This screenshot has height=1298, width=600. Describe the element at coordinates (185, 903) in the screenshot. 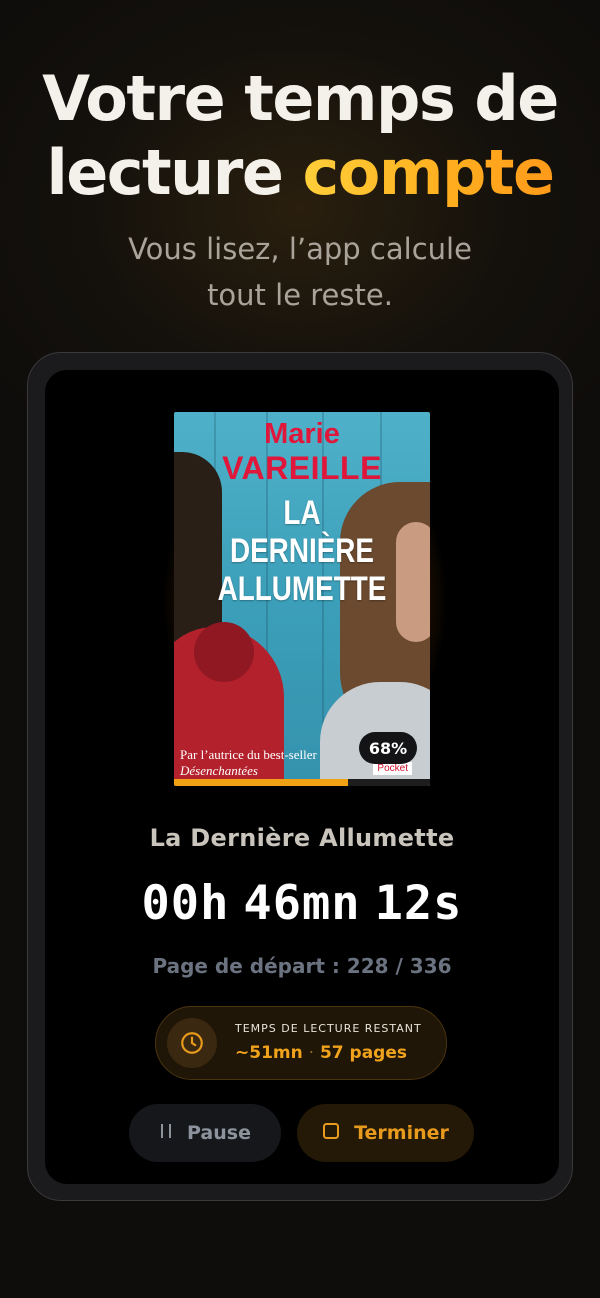

I see `timer-hours: 00h` at that location.